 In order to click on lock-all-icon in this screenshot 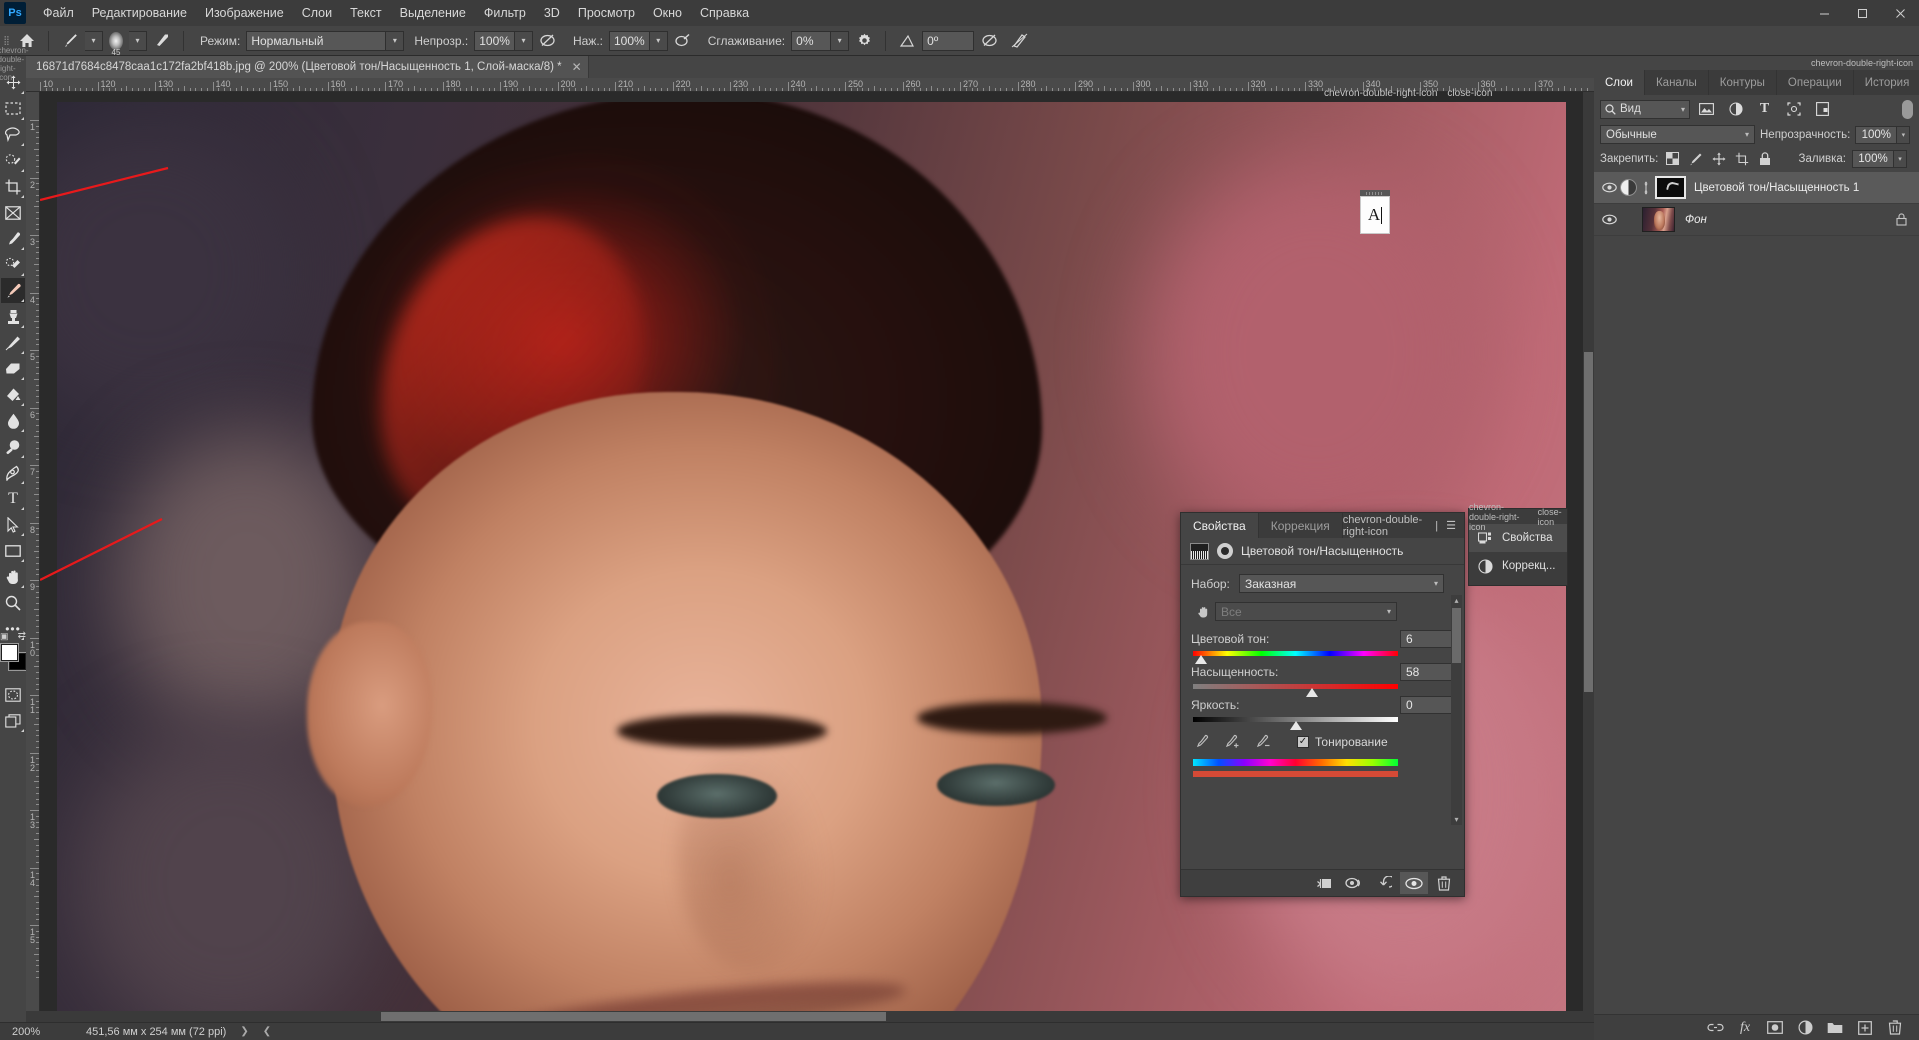, I will do `click(1764, 158)`.